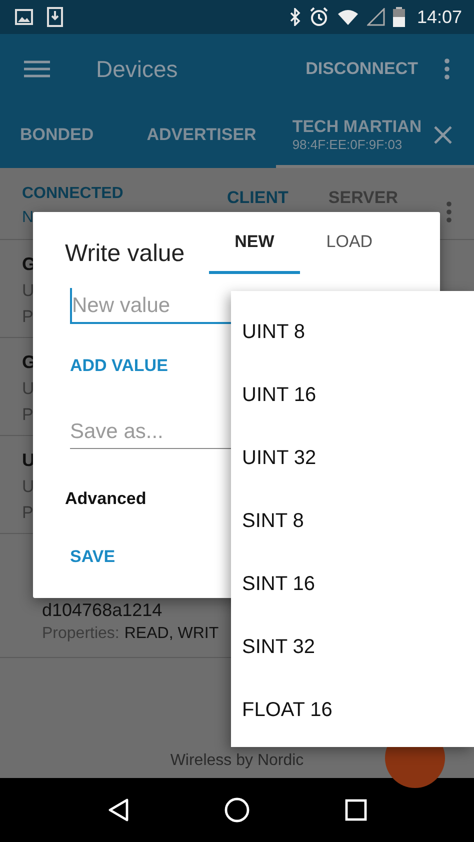  Describe the element at coordinates (398, 17) in the screenshot. I see `battery-icon` at that location.